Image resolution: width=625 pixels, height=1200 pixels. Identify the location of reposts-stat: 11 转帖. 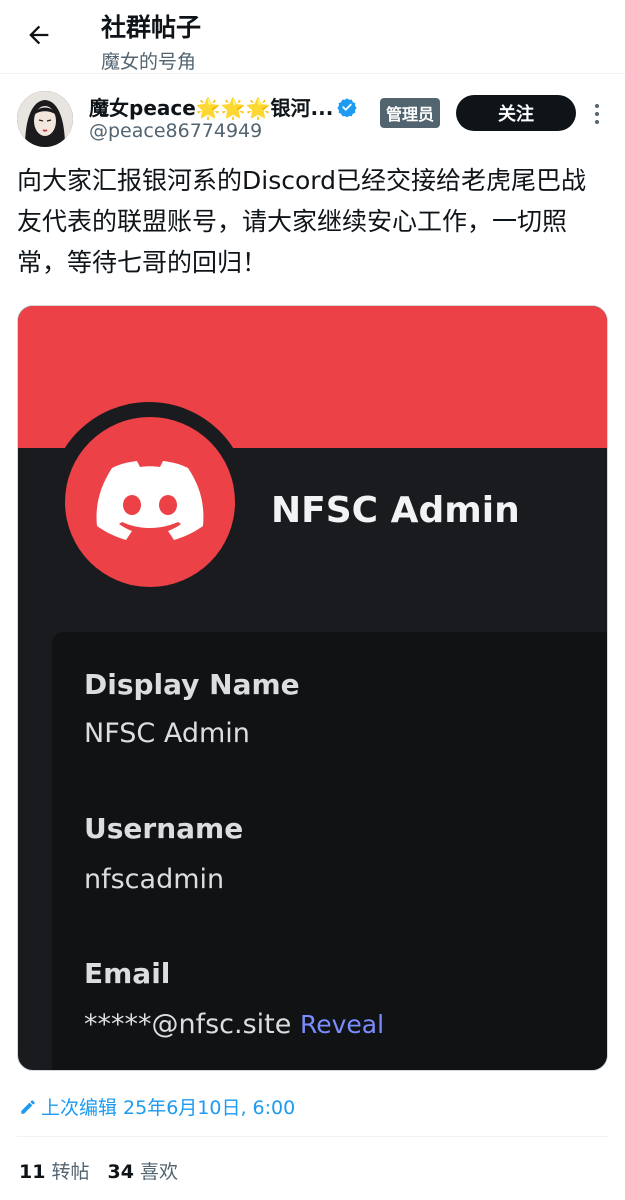
(54, 1170).